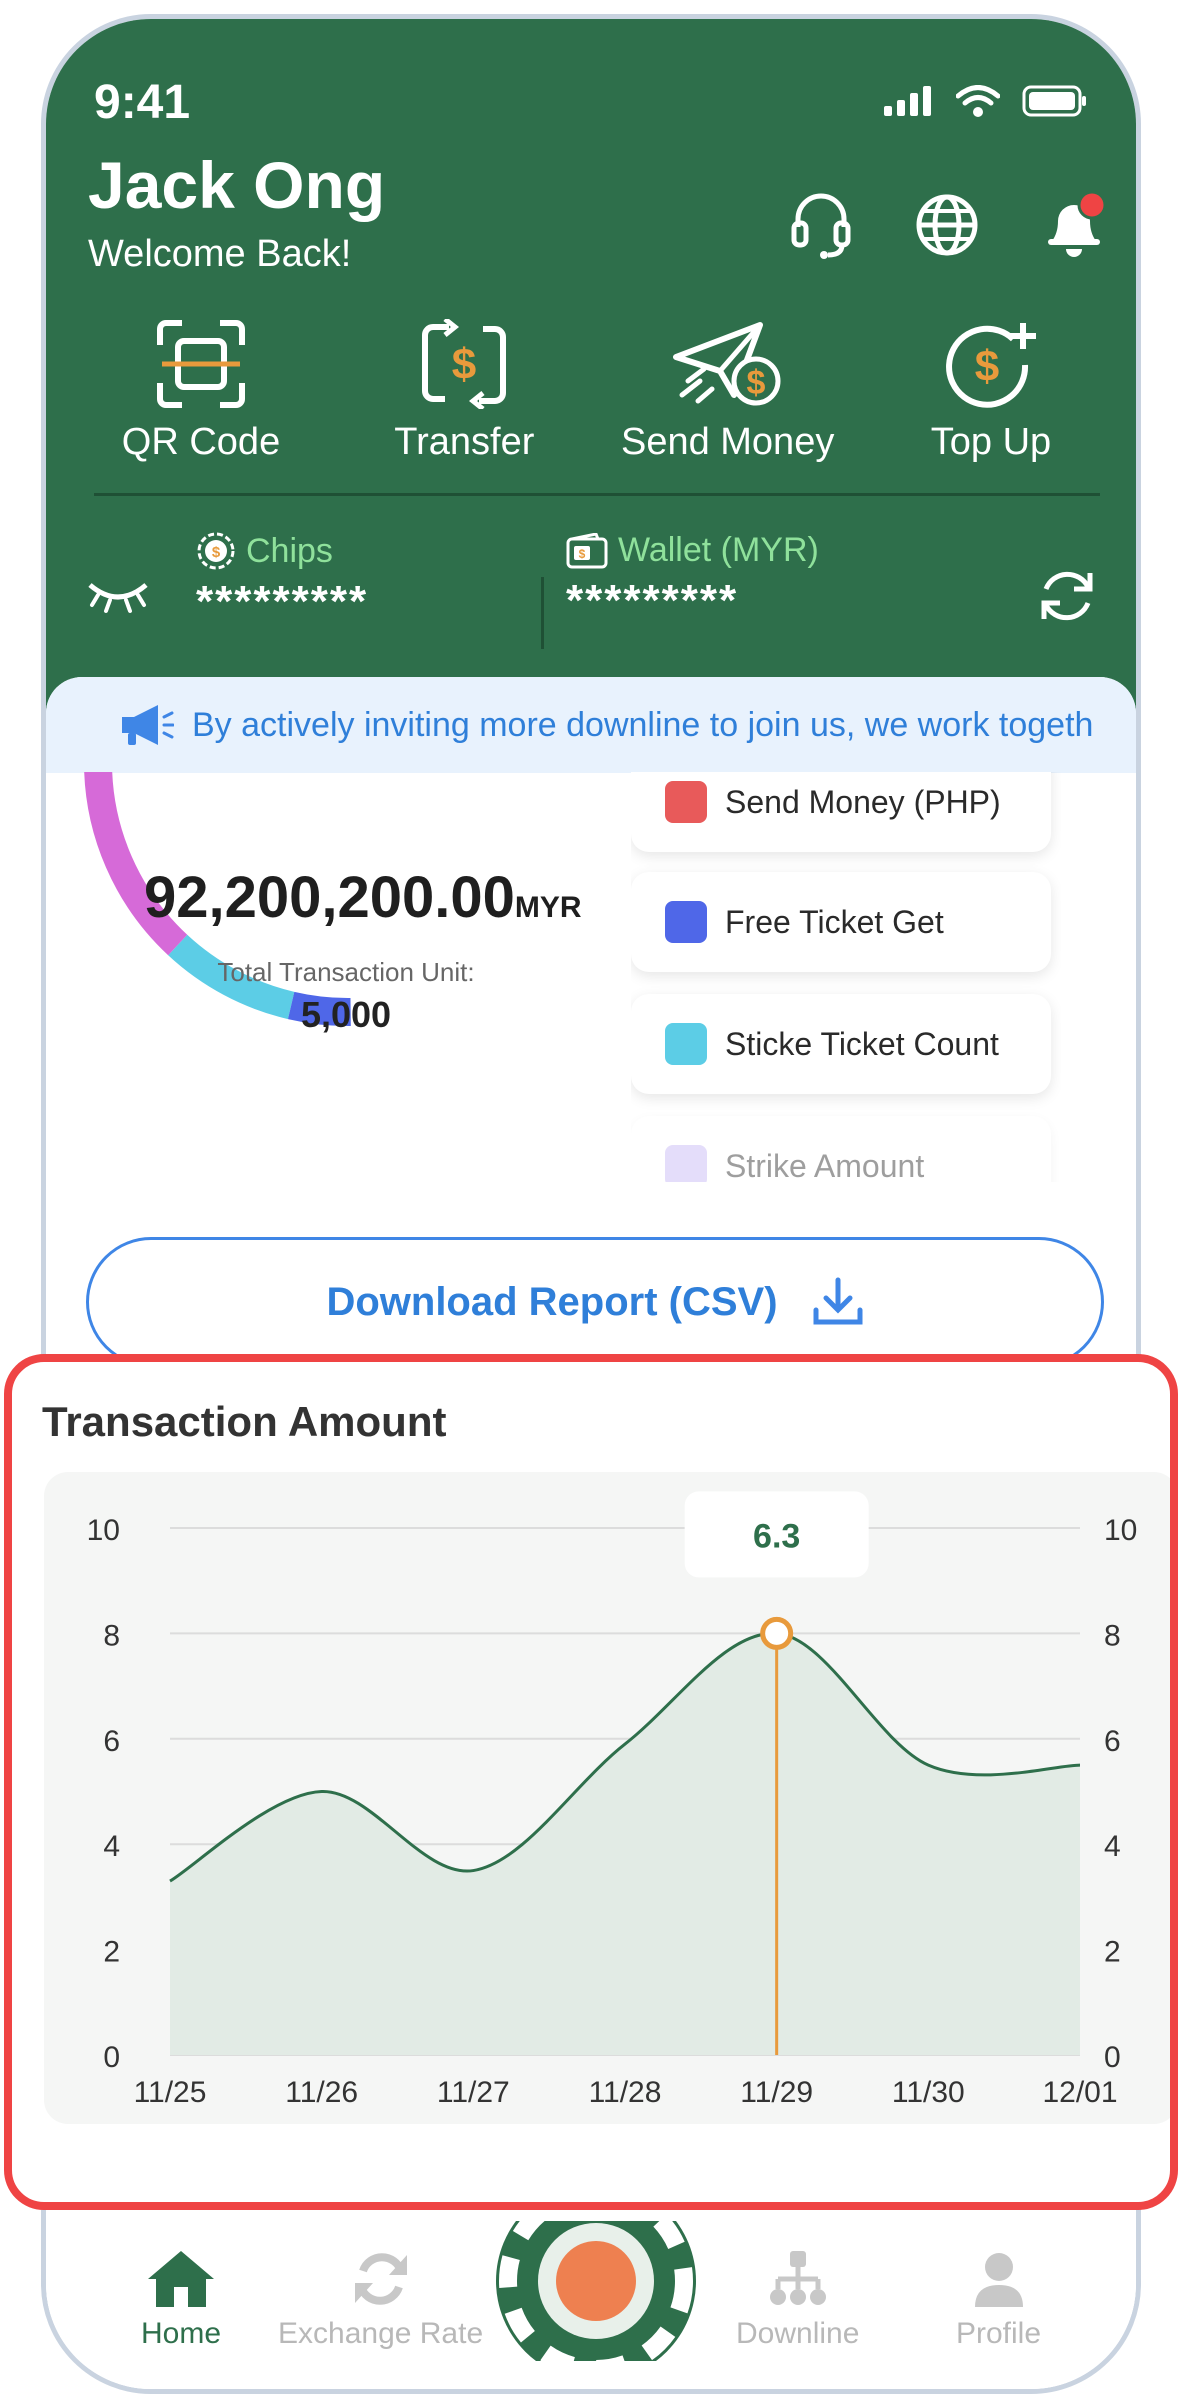  Describe the element at coordinates (464, 391) in the screenshot. I see `transfer-action: $ Transfer` at that location.